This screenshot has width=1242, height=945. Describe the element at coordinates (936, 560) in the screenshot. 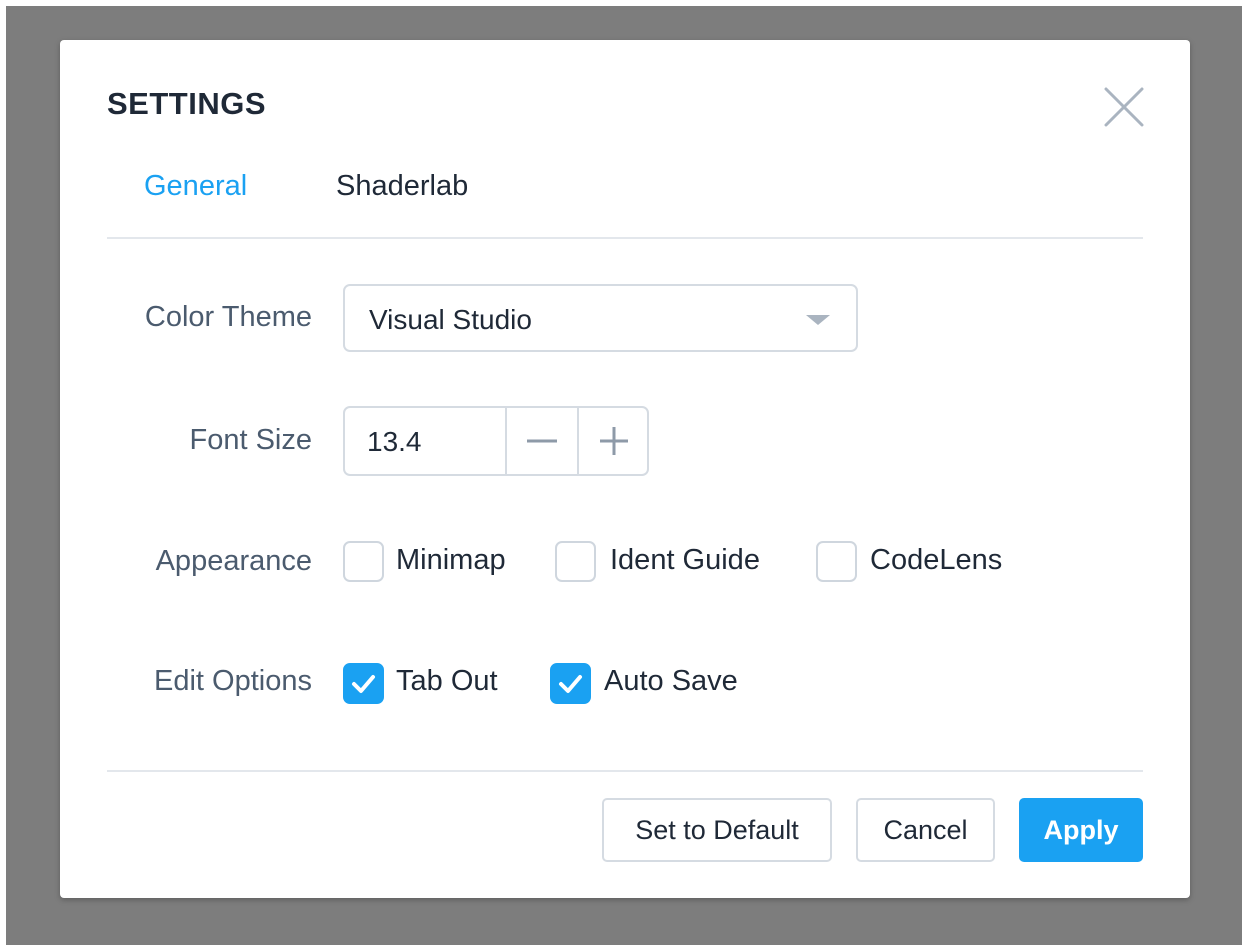

I see `codelens-label: CodeLens` at that location.